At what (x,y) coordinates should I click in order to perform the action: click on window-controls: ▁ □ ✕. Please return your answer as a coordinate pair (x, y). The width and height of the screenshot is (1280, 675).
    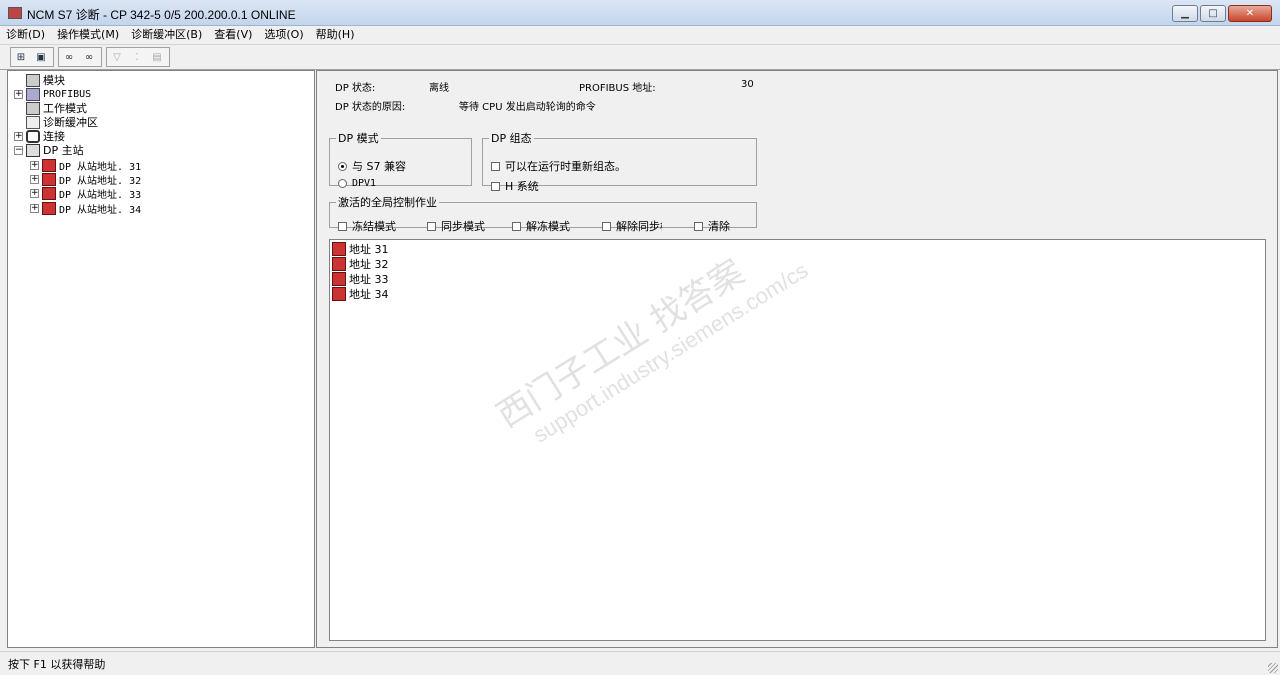
    Looking at the image, I should click on (1221, 13).